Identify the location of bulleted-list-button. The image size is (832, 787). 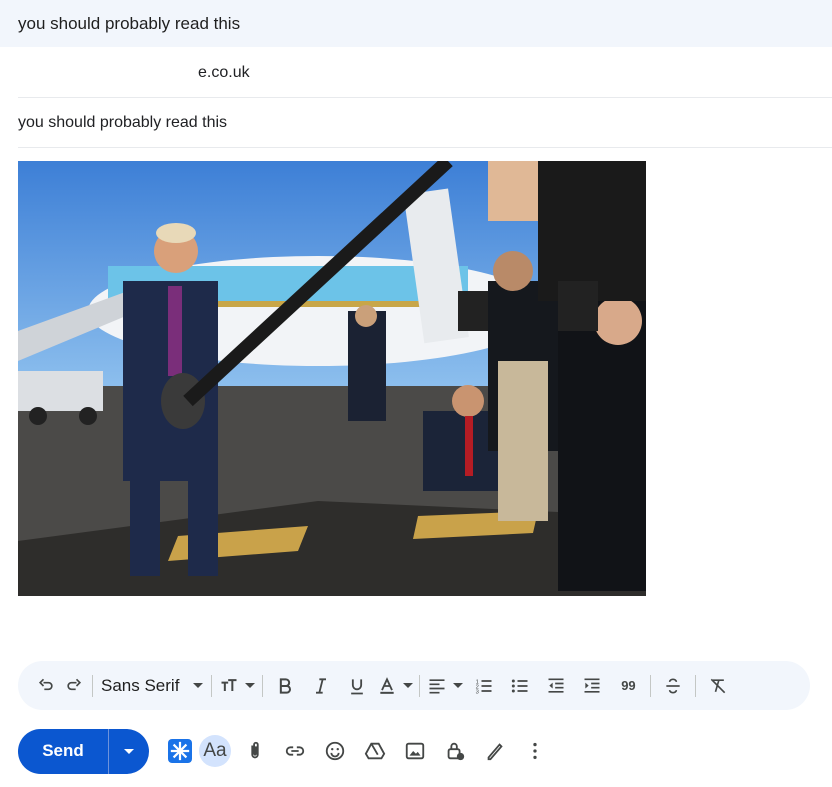
(520, 686).